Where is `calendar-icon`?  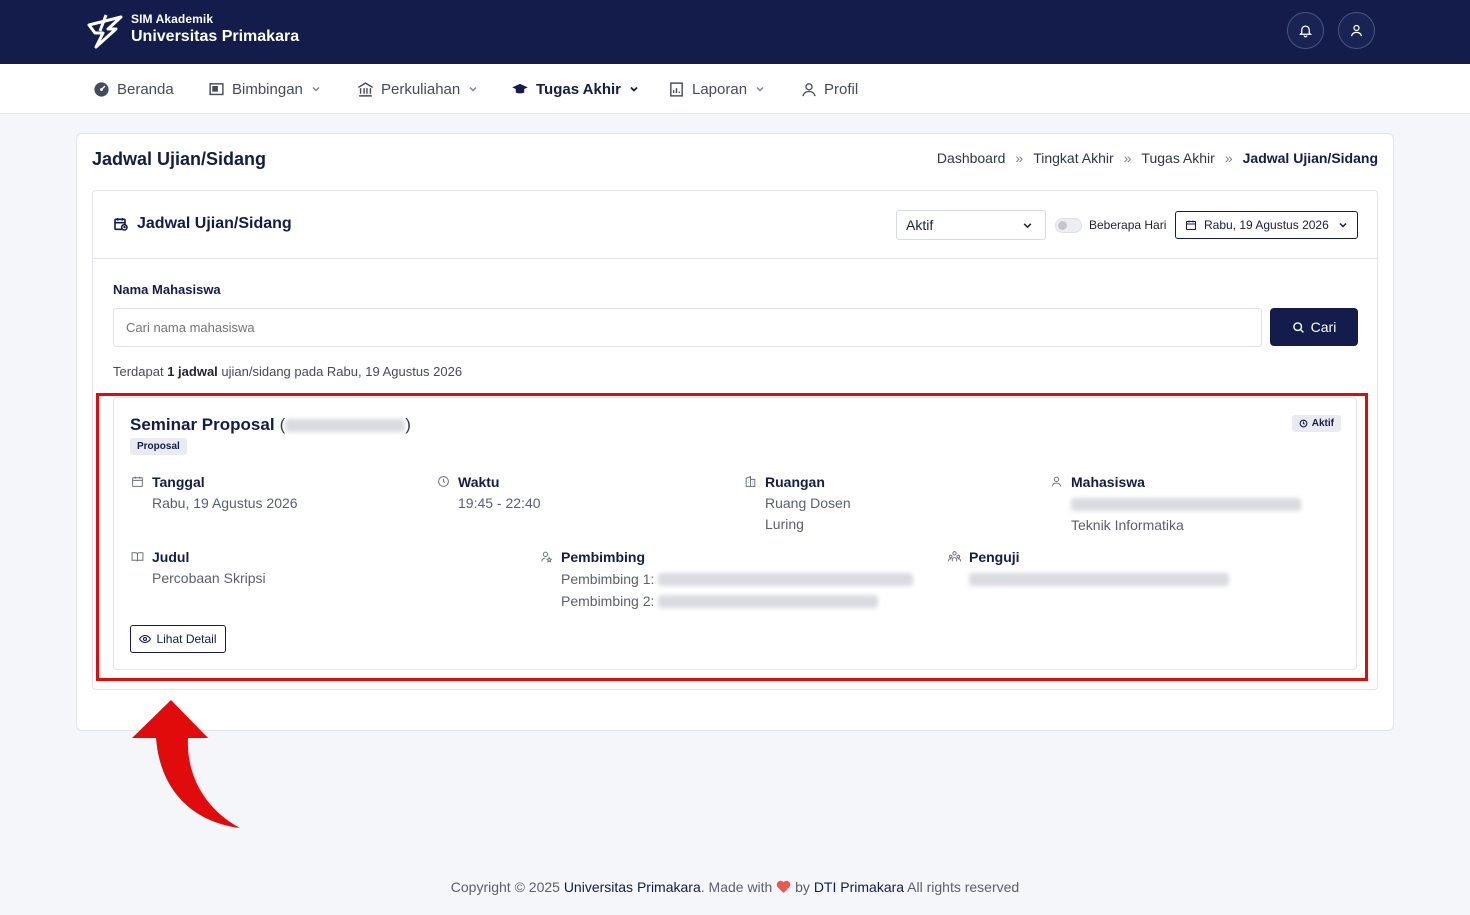 calendar-icon is located at coordinates (1191, 225).